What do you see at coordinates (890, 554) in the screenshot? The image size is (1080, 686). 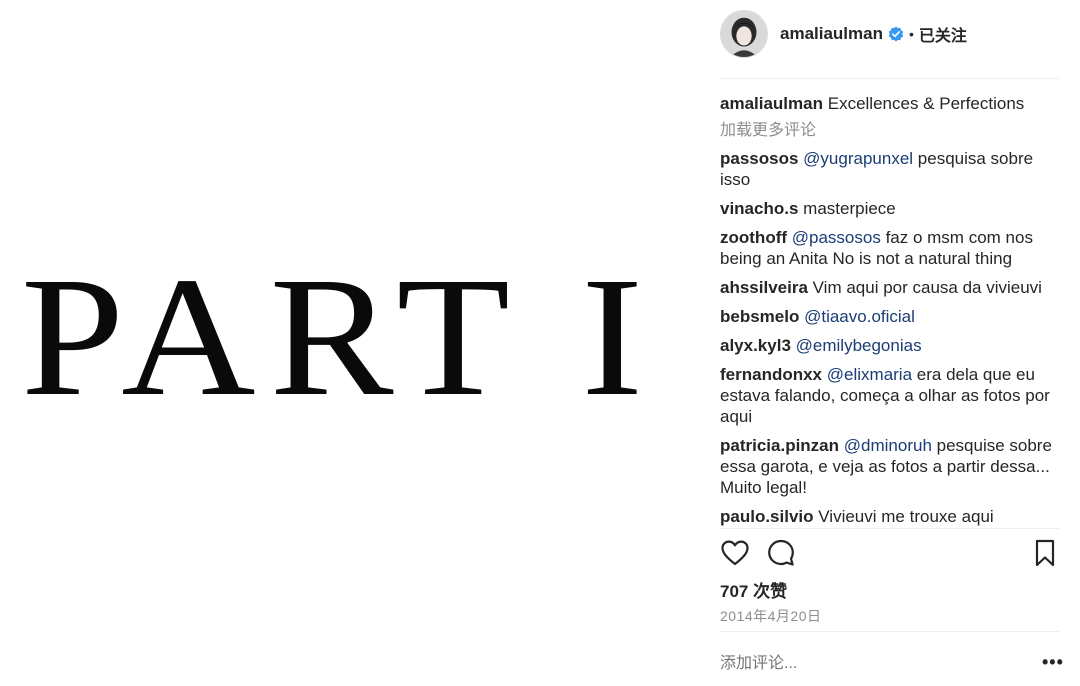 I see `post-actions` at bounding box center [890, 554].